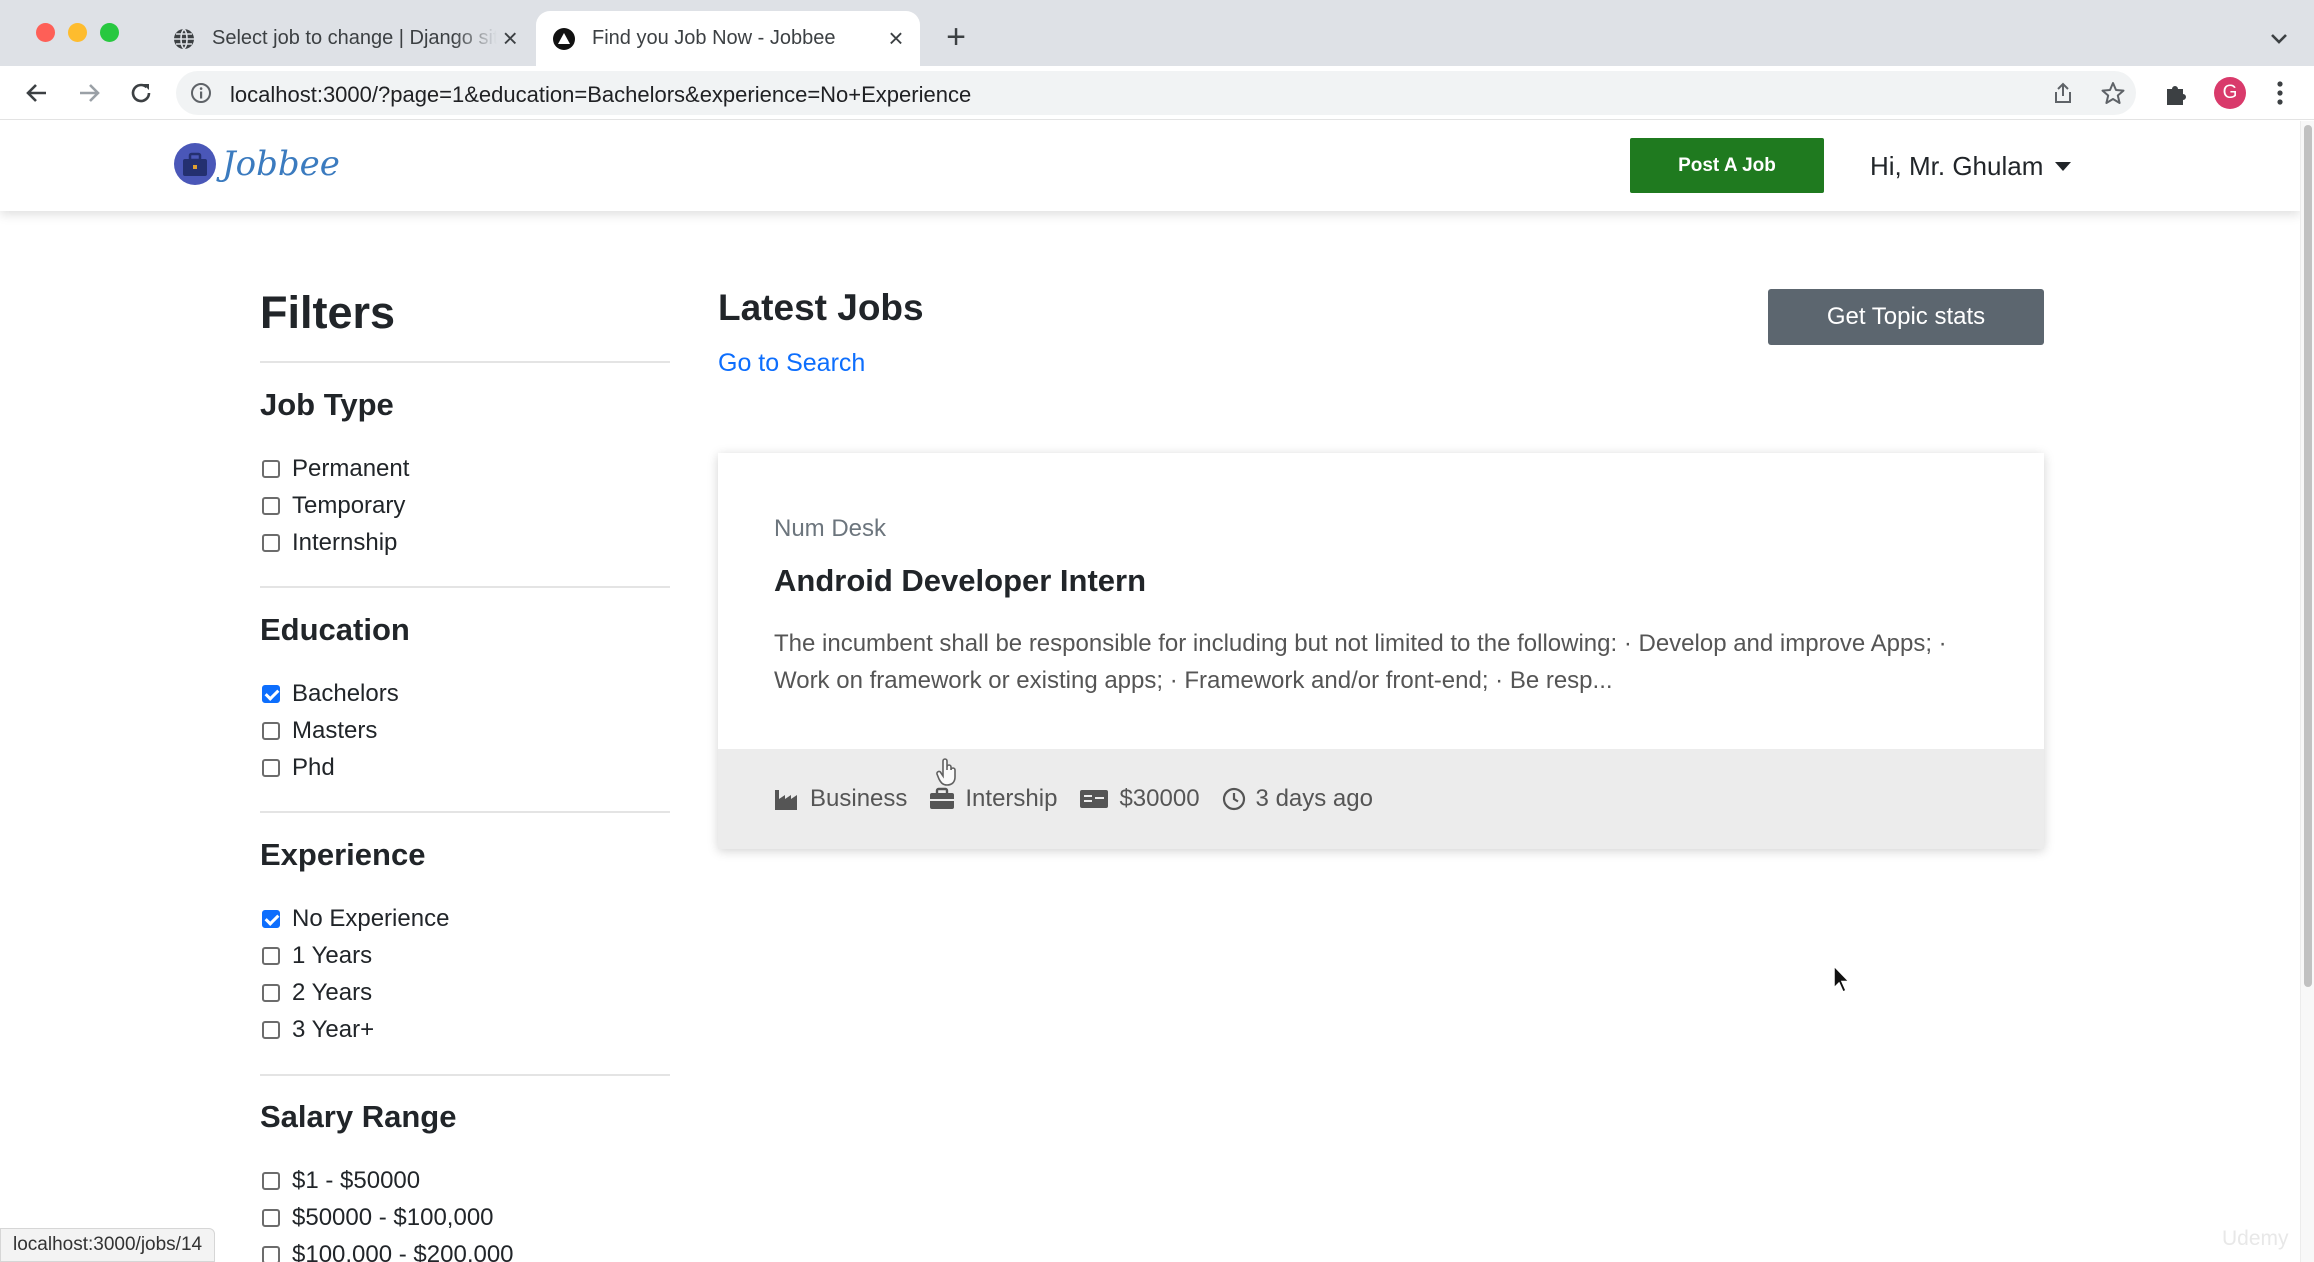 This screenshot has height=1262, width=2314. I want to click on filter-option-phd: Phd, so click(298, 768).